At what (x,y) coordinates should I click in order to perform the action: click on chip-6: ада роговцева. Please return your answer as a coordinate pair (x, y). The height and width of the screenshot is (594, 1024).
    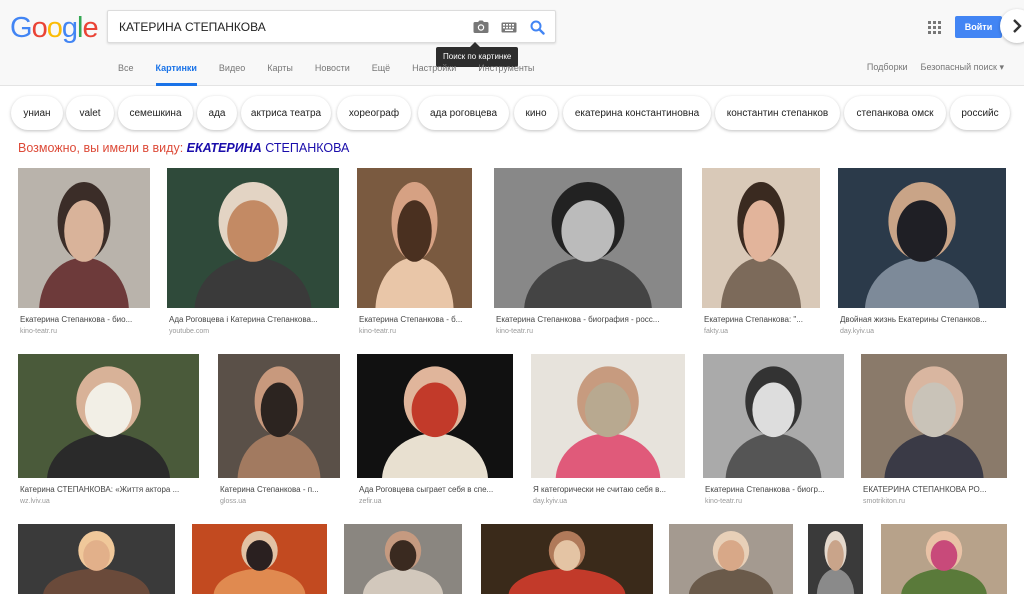
    Looking at the image, I should click on (463, 113).